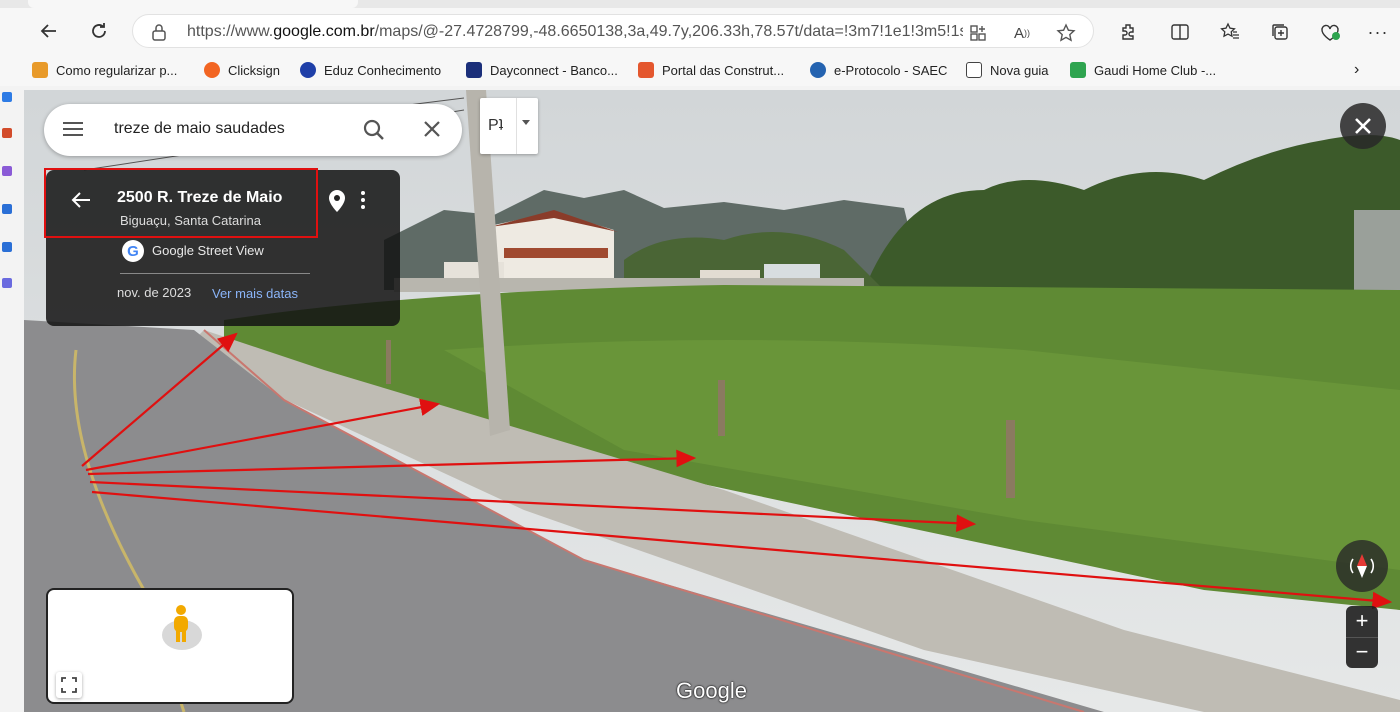  Describe the element at coordinates (374, 132) in the screenshot. I see `search-icon` at that location.